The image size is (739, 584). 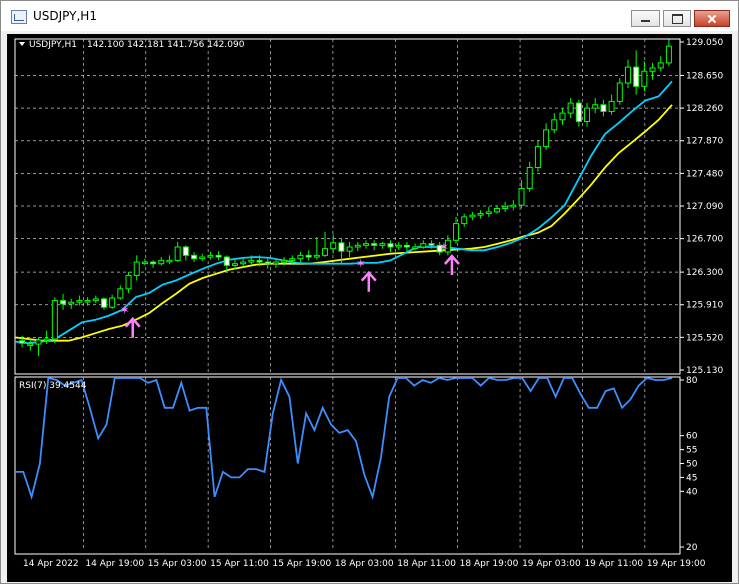 What do you see at coordinates (704, 174) in the screenshot?
I see `price-tick-label: 127.480` at bounding box center [704, 174].